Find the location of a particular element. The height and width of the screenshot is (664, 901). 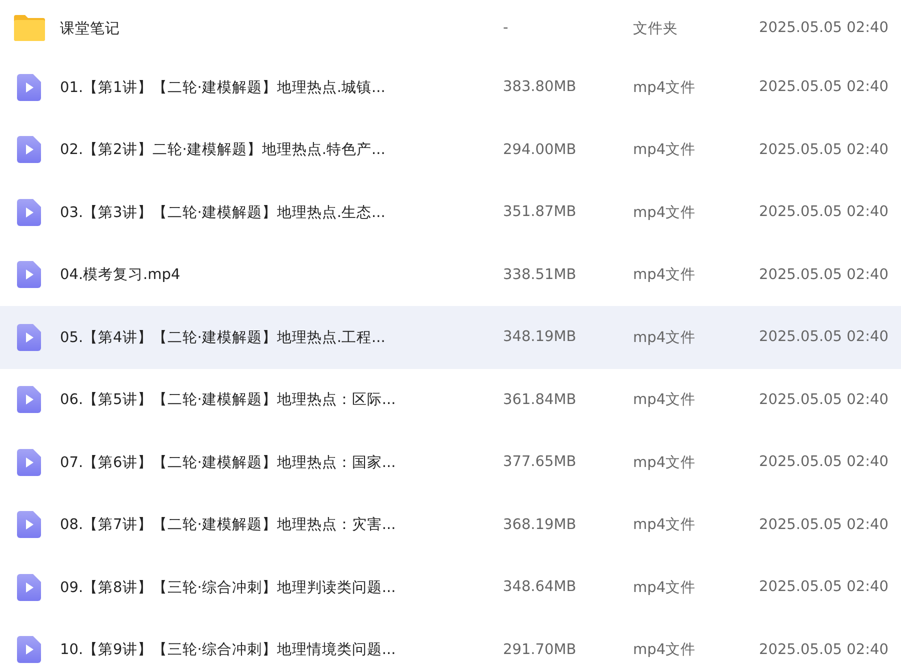

file-size: 338.51MB is located at coordinates (540, 274).